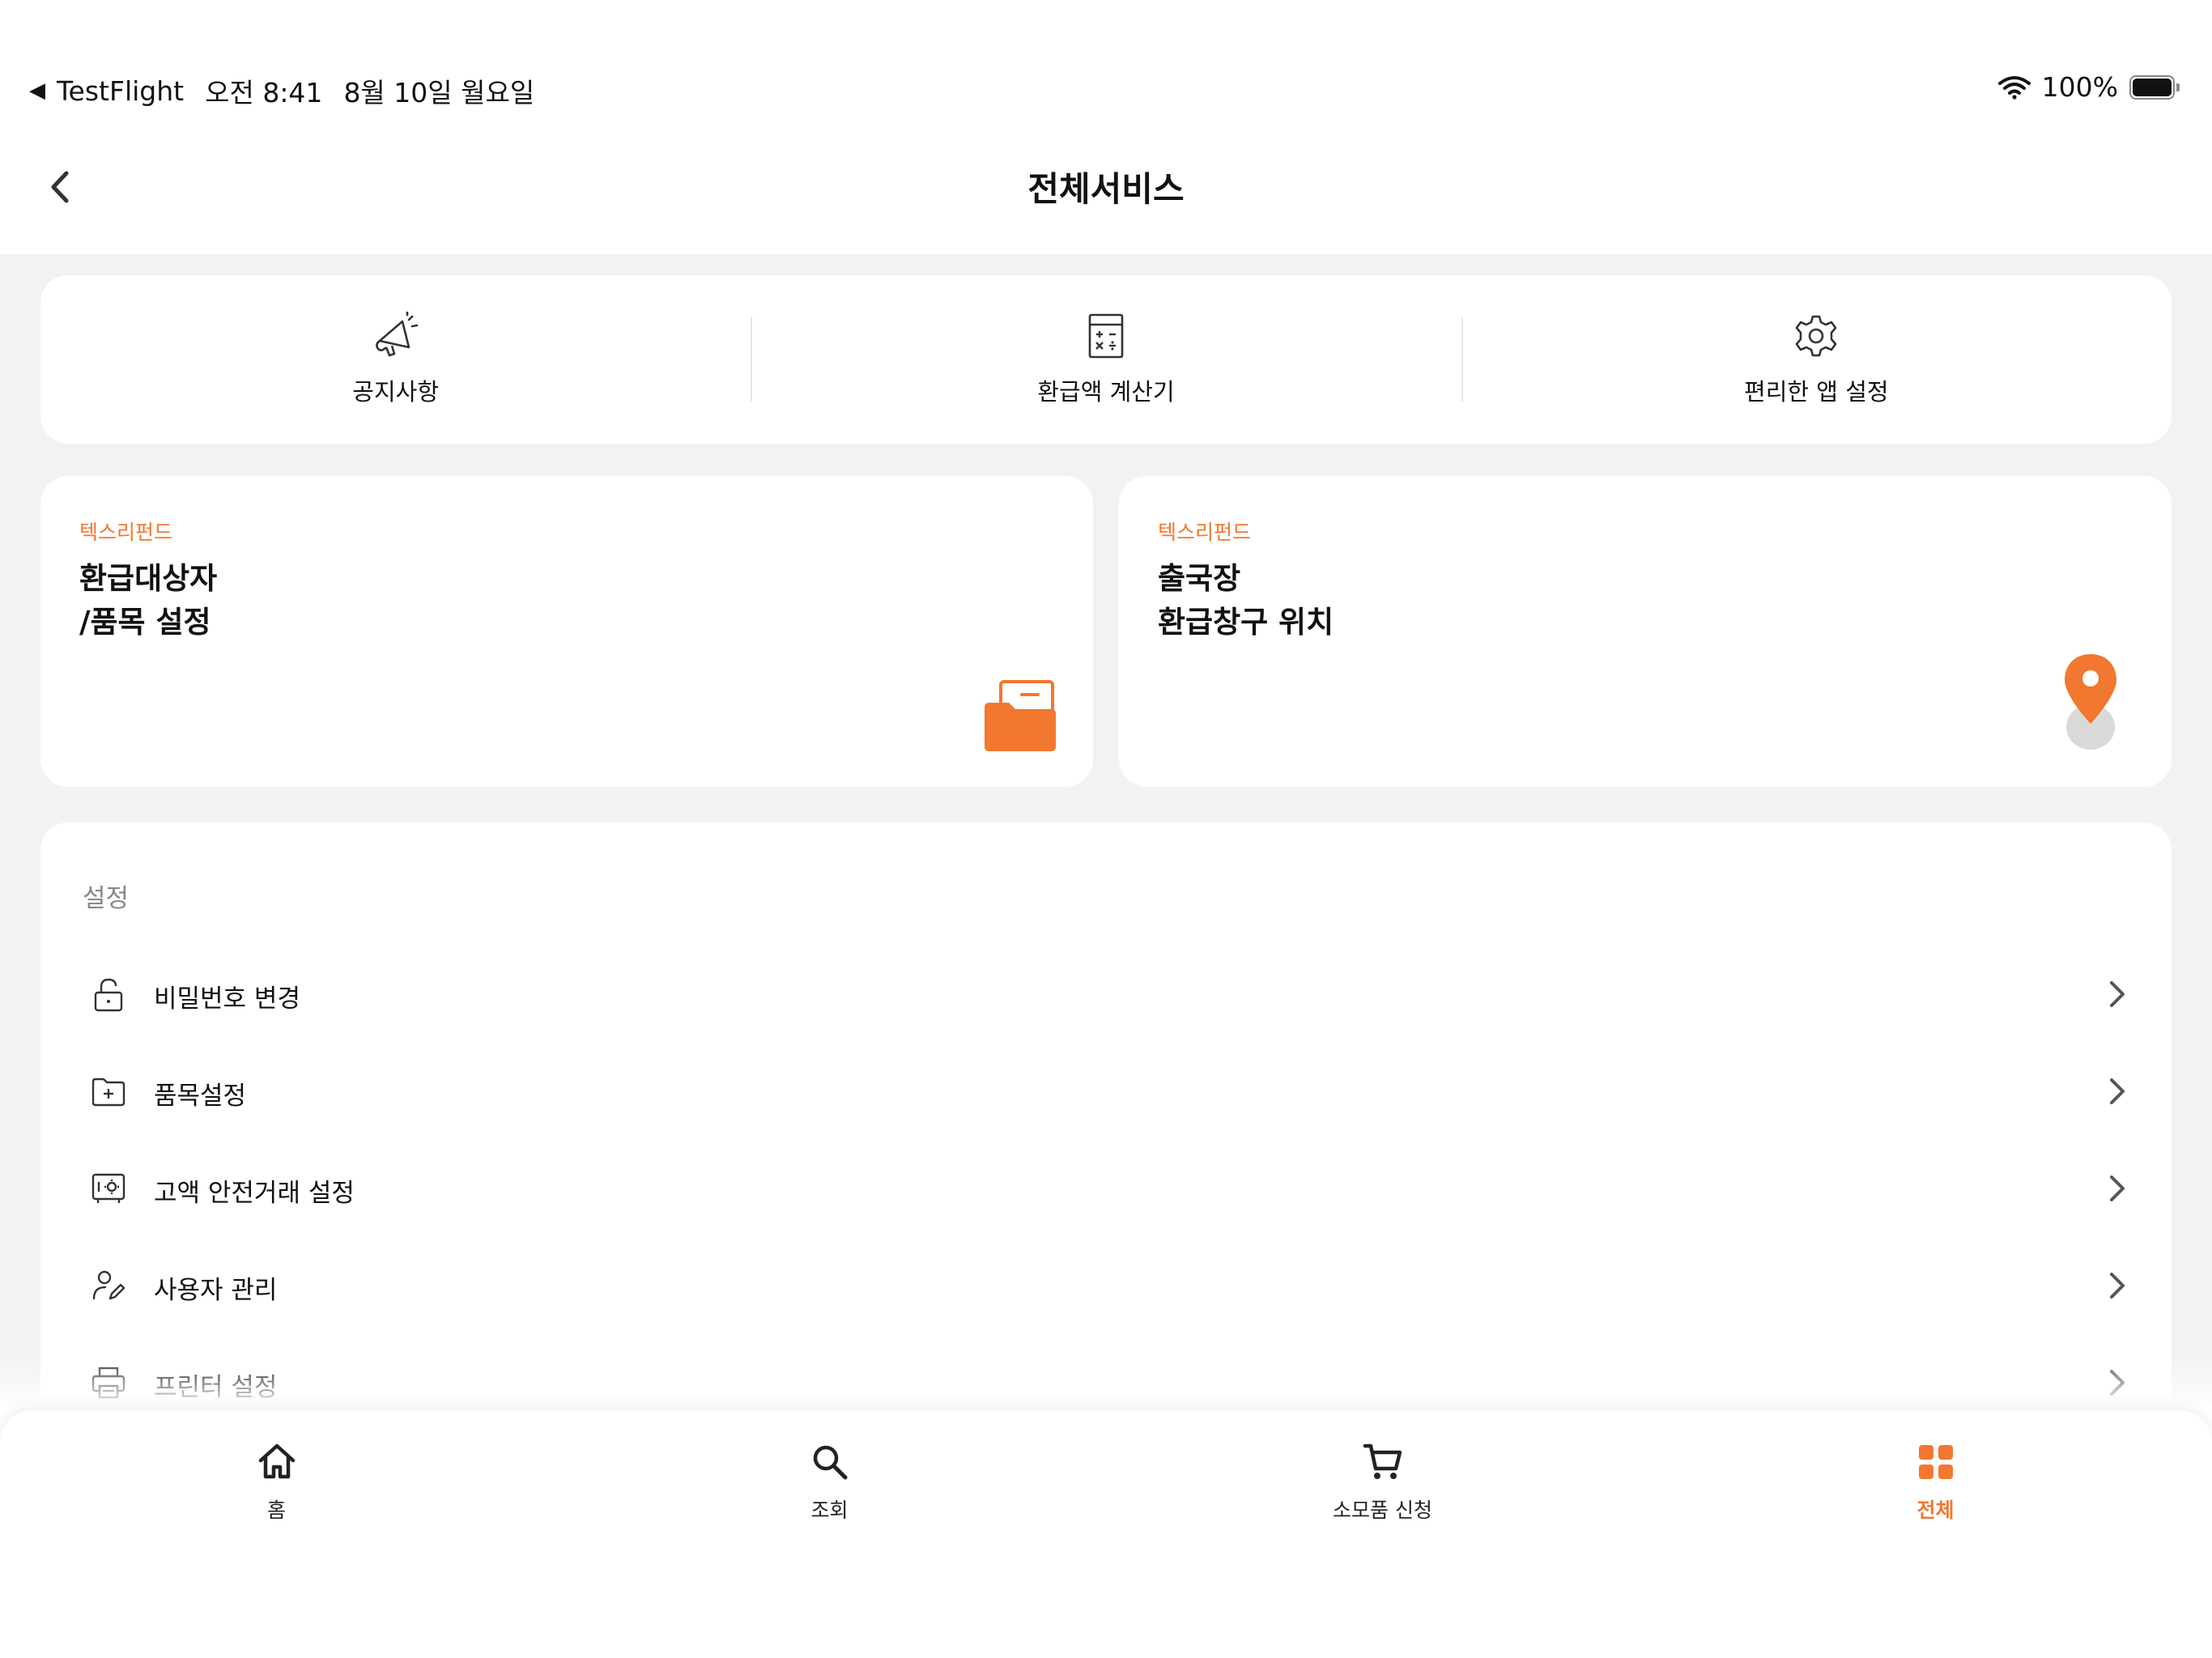  Describe the element at coordinates (264, 92) in the screenshot. I see `status-time: 오전 8:41` at that location.